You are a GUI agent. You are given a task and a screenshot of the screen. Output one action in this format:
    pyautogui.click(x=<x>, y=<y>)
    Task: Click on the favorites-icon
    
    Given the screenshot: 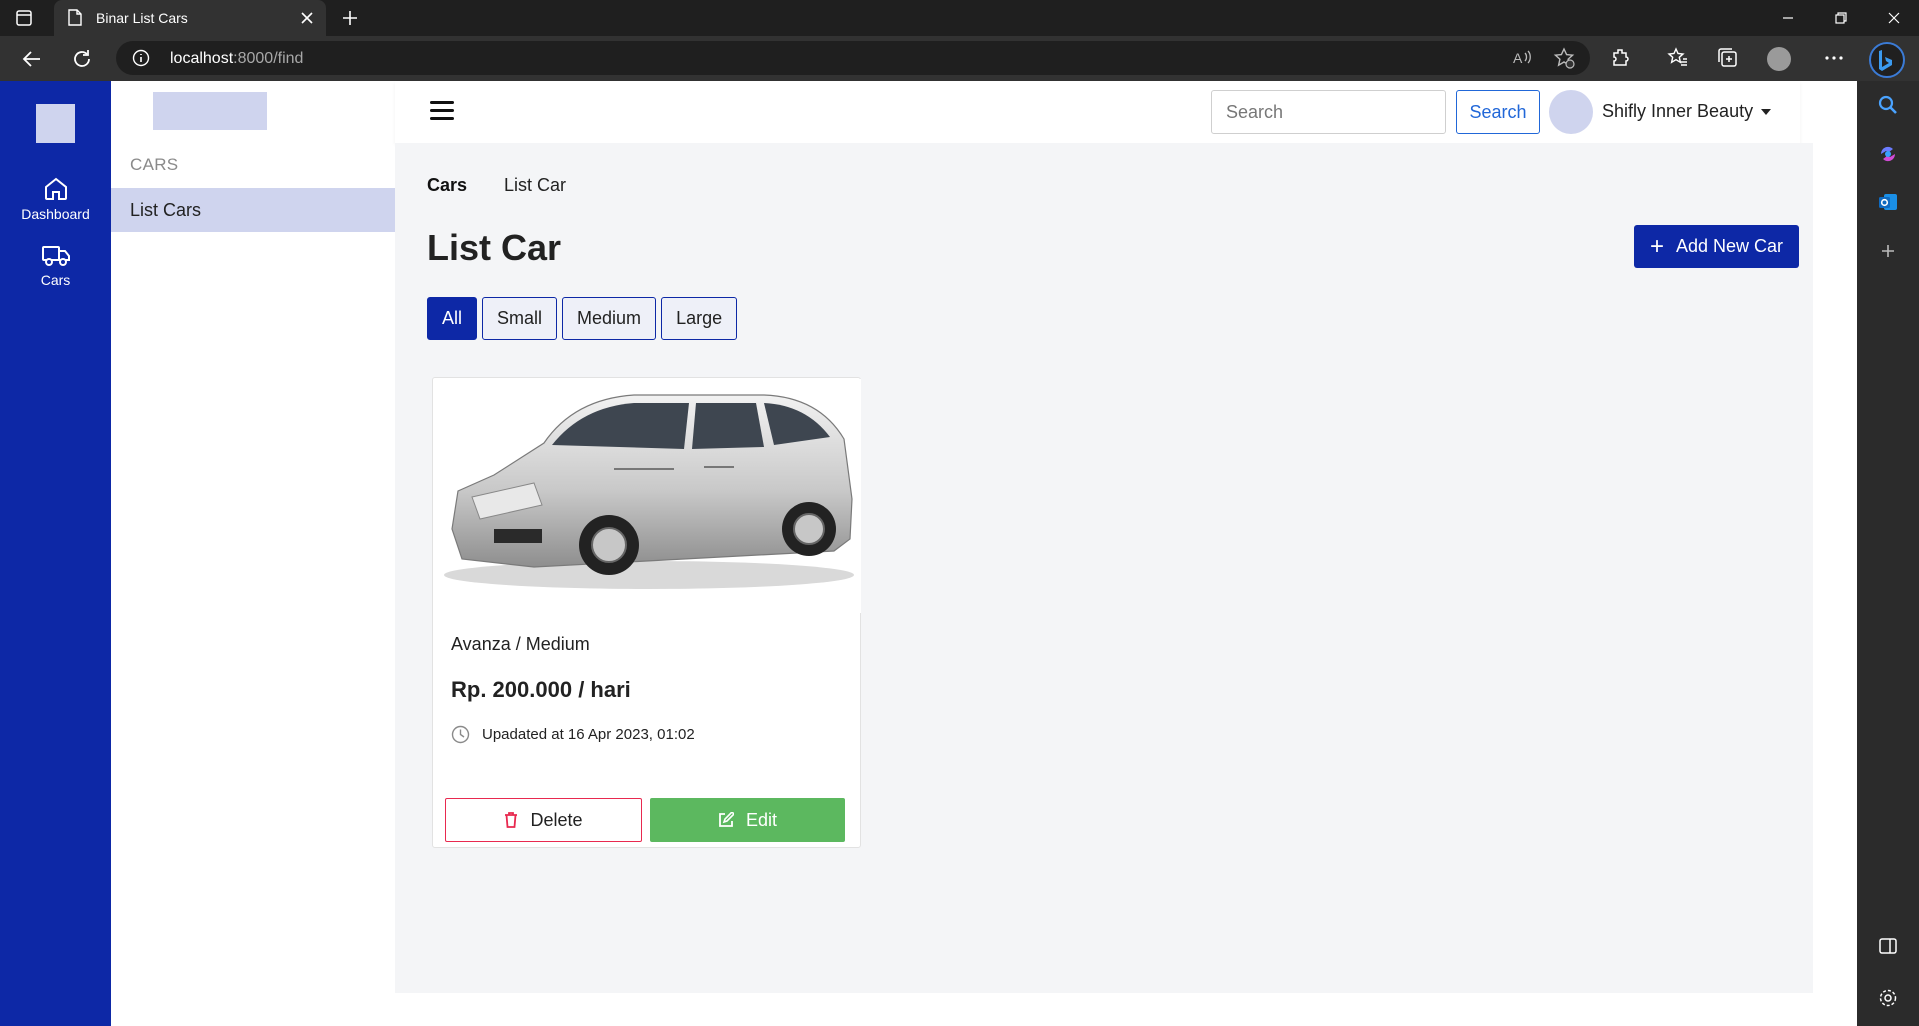 What is the action you would take?
    pyautogui.click(x=1678, y=58)
    